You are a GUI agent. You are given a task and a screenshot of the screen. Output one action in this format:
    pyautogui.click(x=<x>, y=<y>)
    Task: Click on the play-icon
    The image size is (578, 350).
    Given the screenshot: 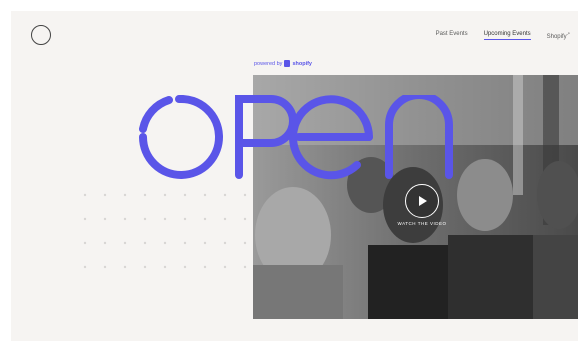 What is the action you would take?
    pyautogui.click(x=423, y=201)
    